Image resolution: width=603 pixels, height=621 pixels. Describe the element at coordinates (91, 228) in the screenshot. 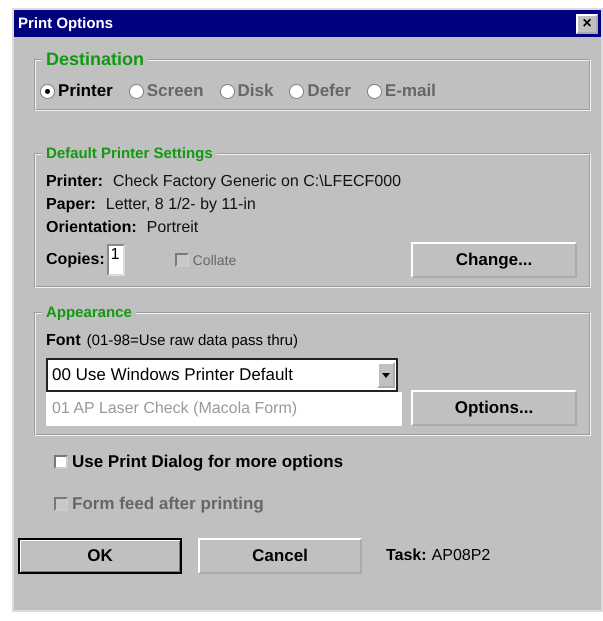

I see `setting-label: Orientation:` at that location.